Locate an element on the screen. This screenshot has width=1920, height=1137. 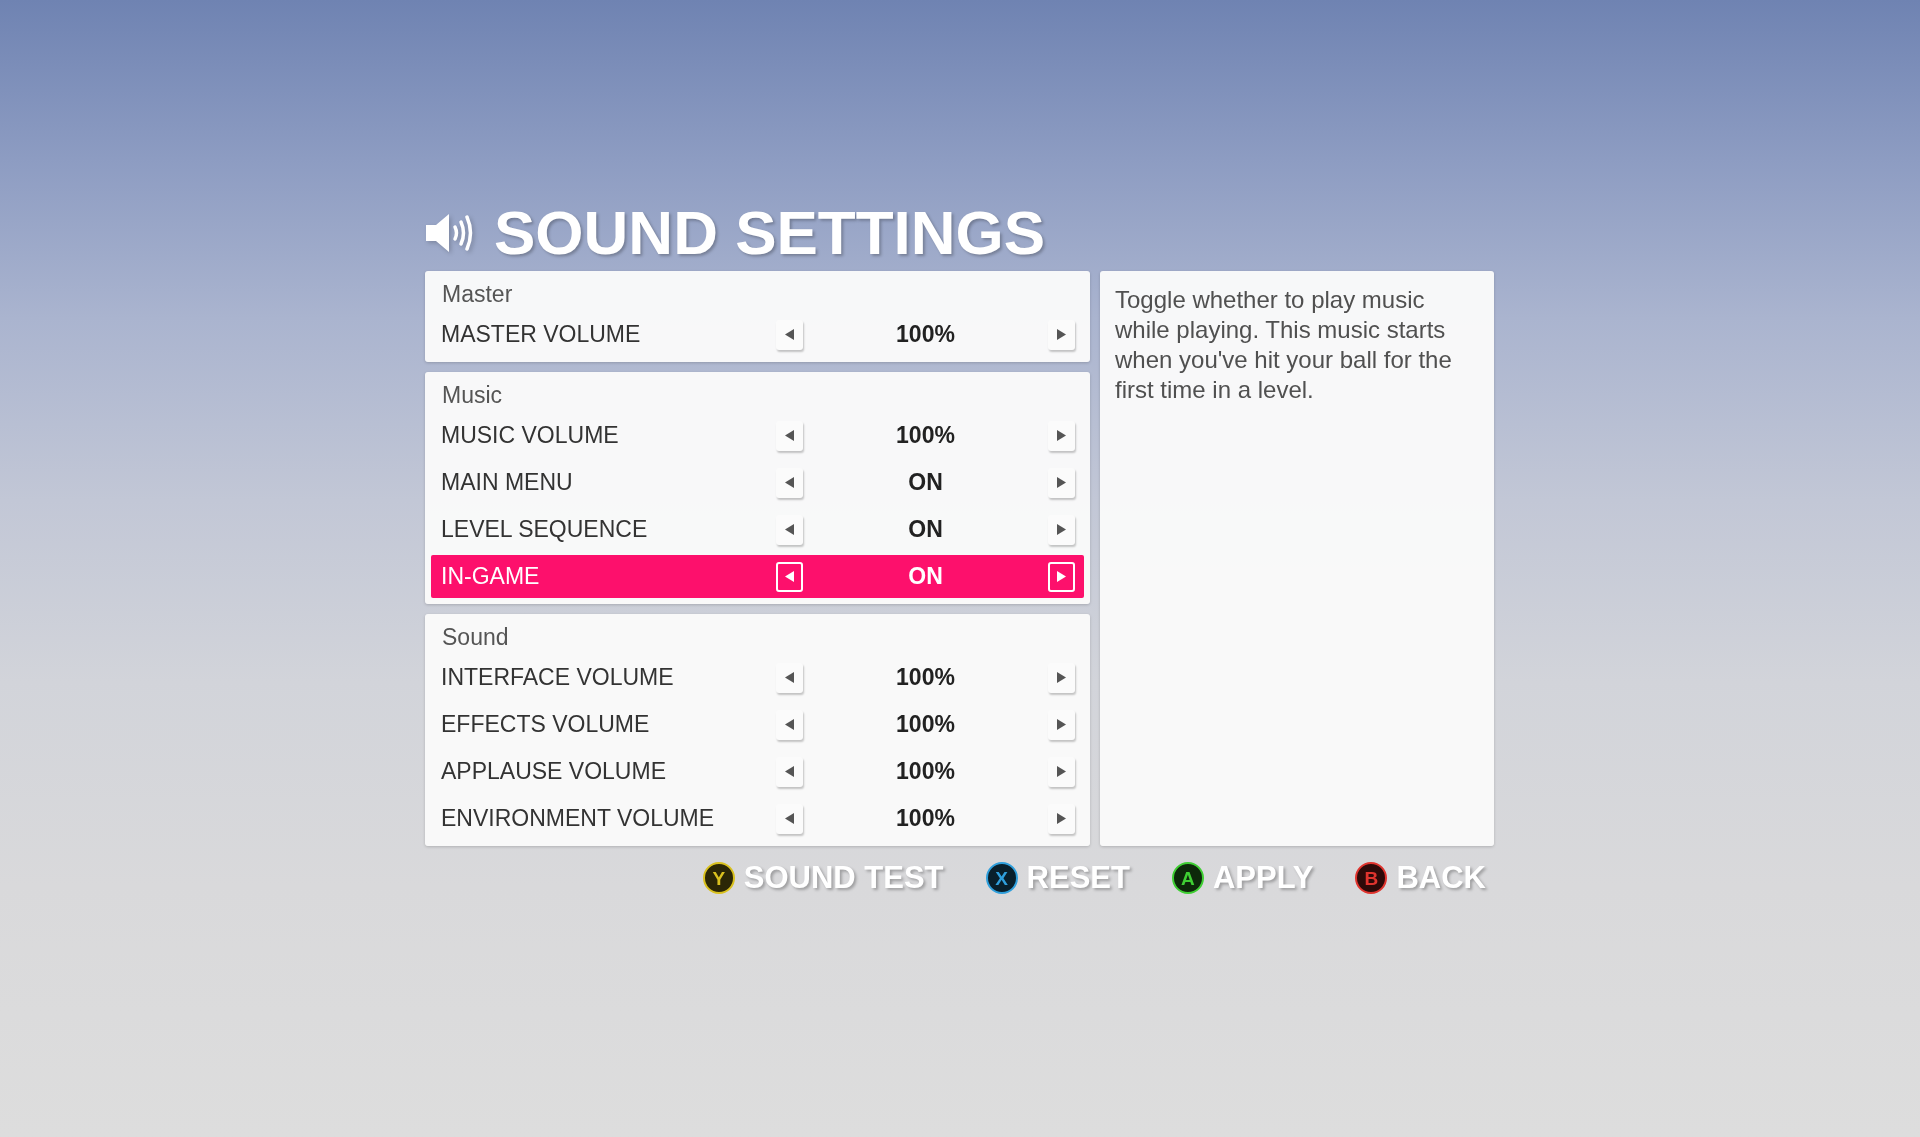
setting-label: IN-GAME is located at coordinates (490, 576).